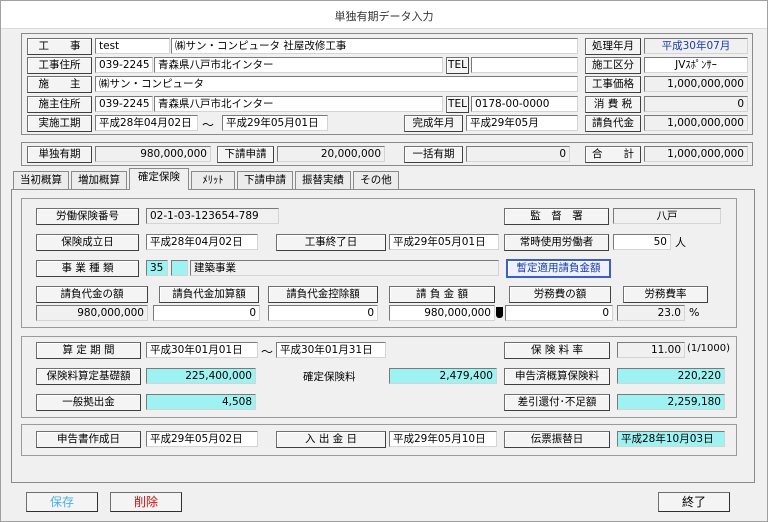 This screenshot has height=522, width=768. I want to click on denpyo-field: 平成28年10月03日, so click(671, 439).